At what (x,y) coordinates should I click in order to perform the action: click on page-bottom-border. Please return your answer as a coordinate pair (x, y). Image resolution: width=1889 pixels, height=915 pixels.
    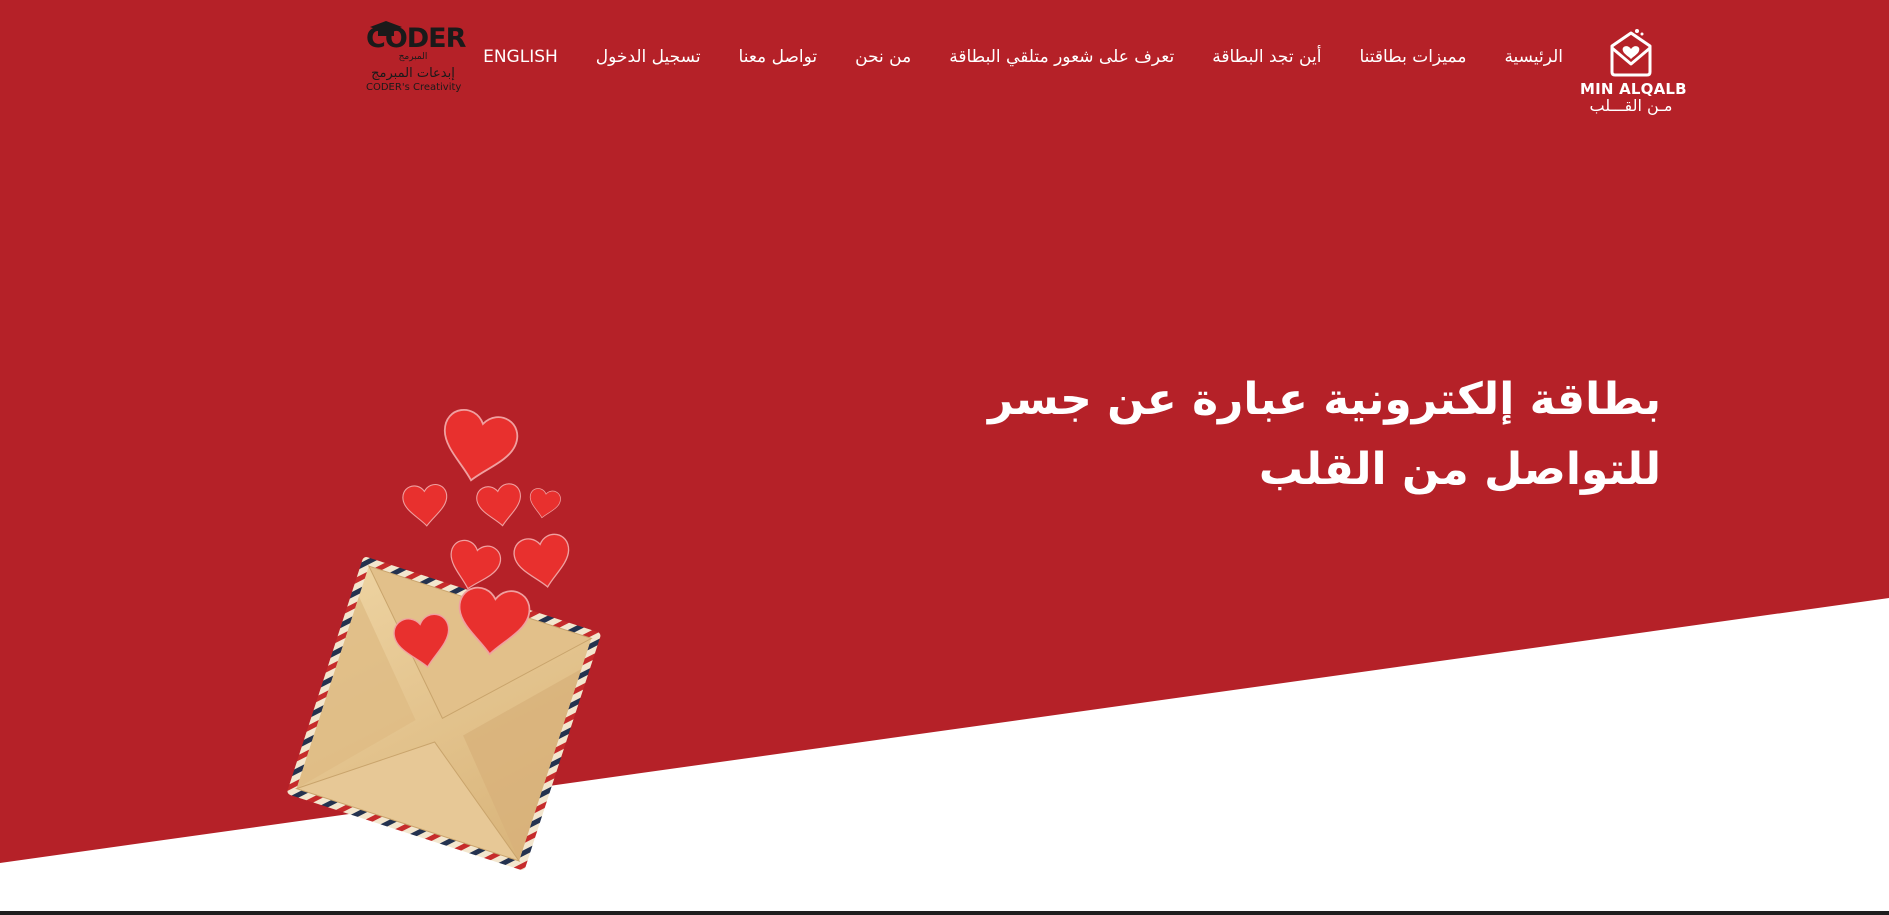
    Looking at the image, I should click on (944, 913).